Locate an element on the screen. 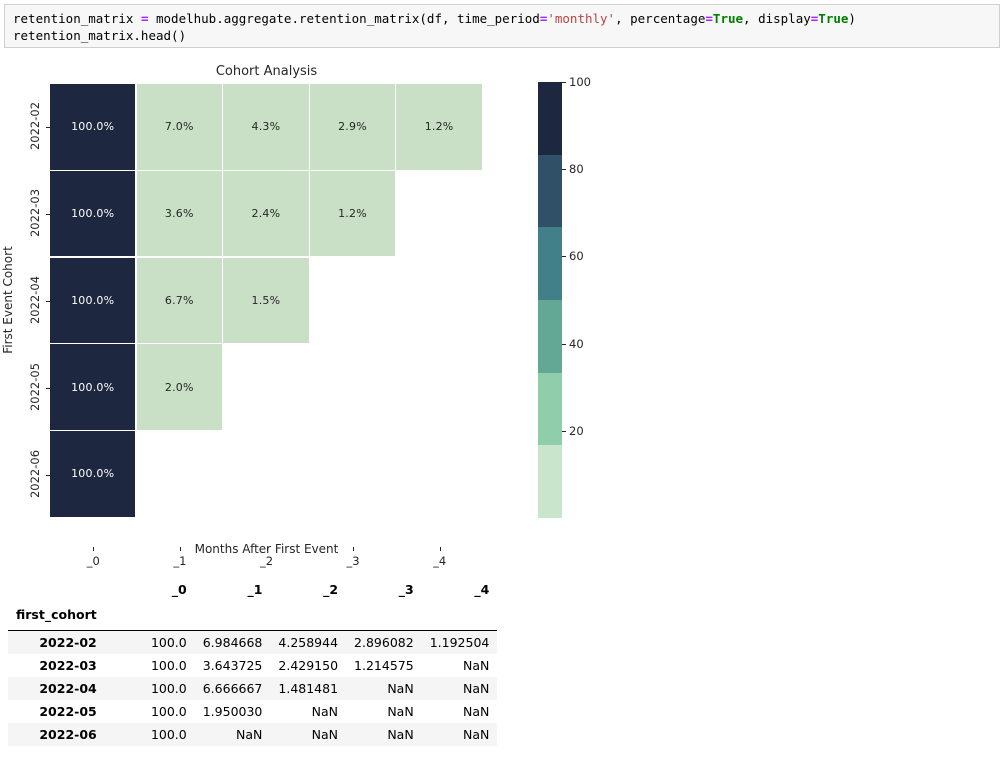 Image resolution: width=1004 pixels, height=770 pixels. colorbar is located at coordinates (550, 300).